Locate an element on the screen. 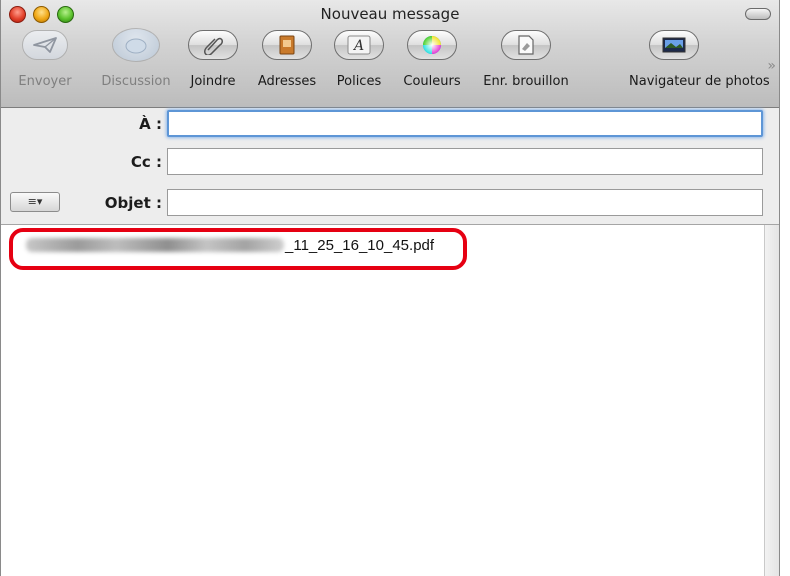  color-wheel-icon is located at coordinates (432, 45).